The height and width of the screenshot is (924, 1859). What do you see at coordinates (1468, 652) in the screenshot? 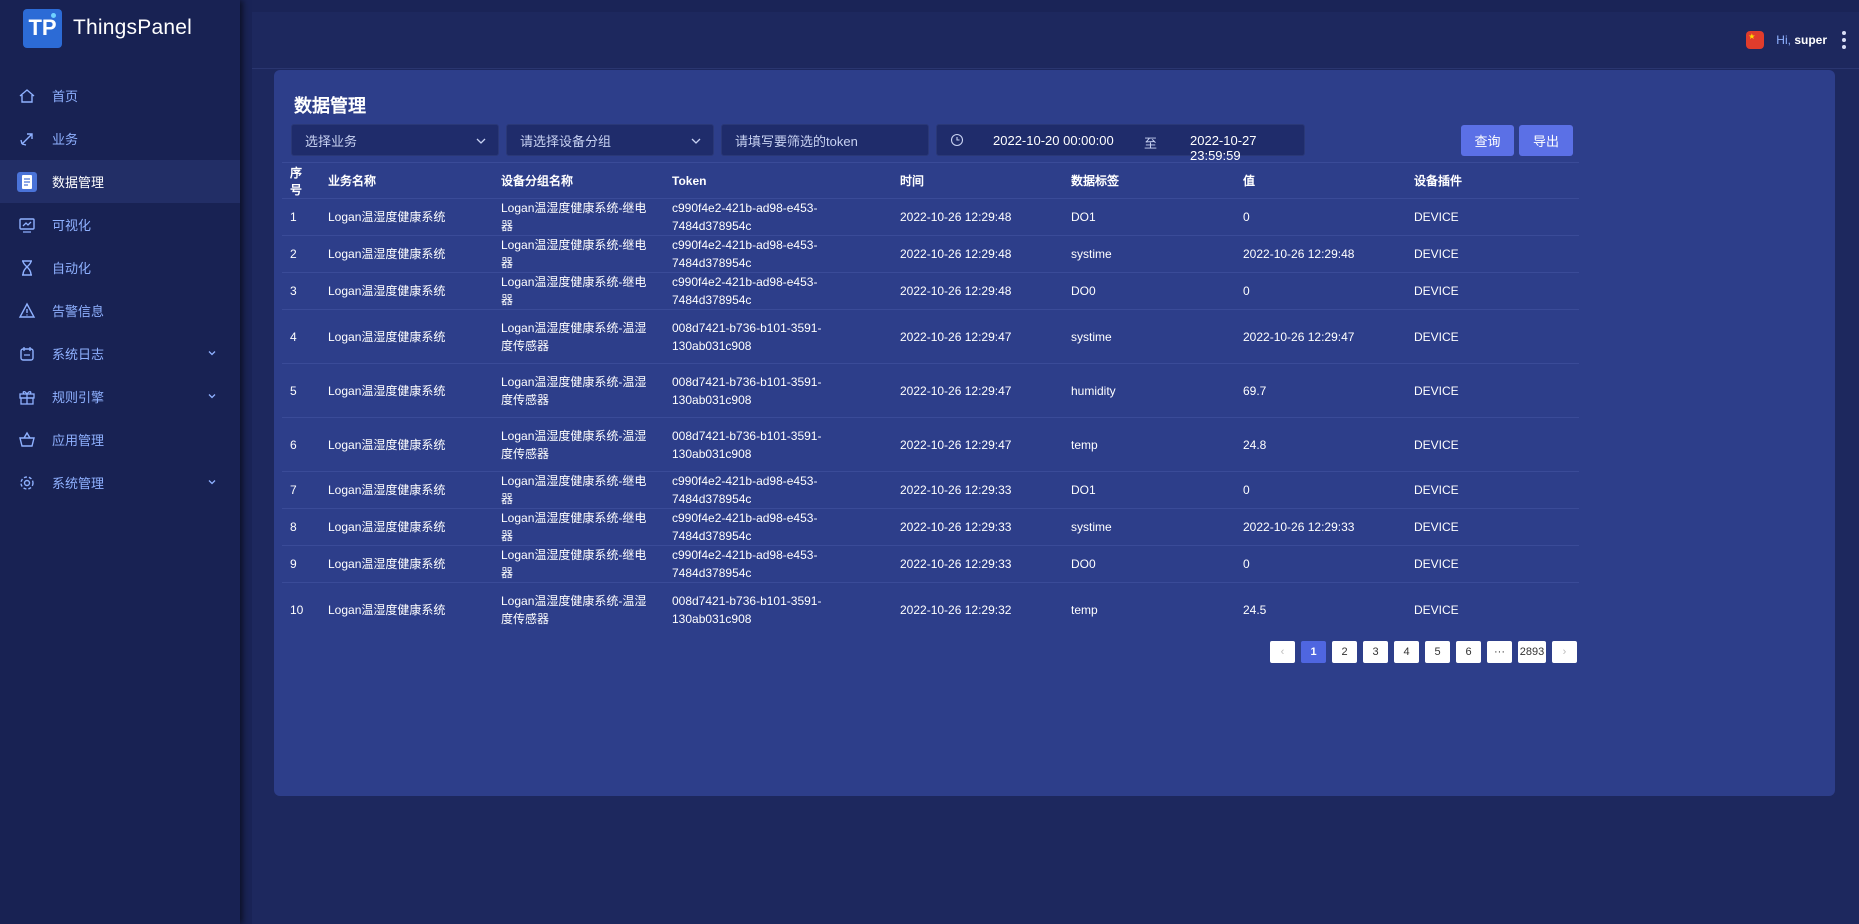
I see `page-6-button: 6` at bounding box center [1468, 652].